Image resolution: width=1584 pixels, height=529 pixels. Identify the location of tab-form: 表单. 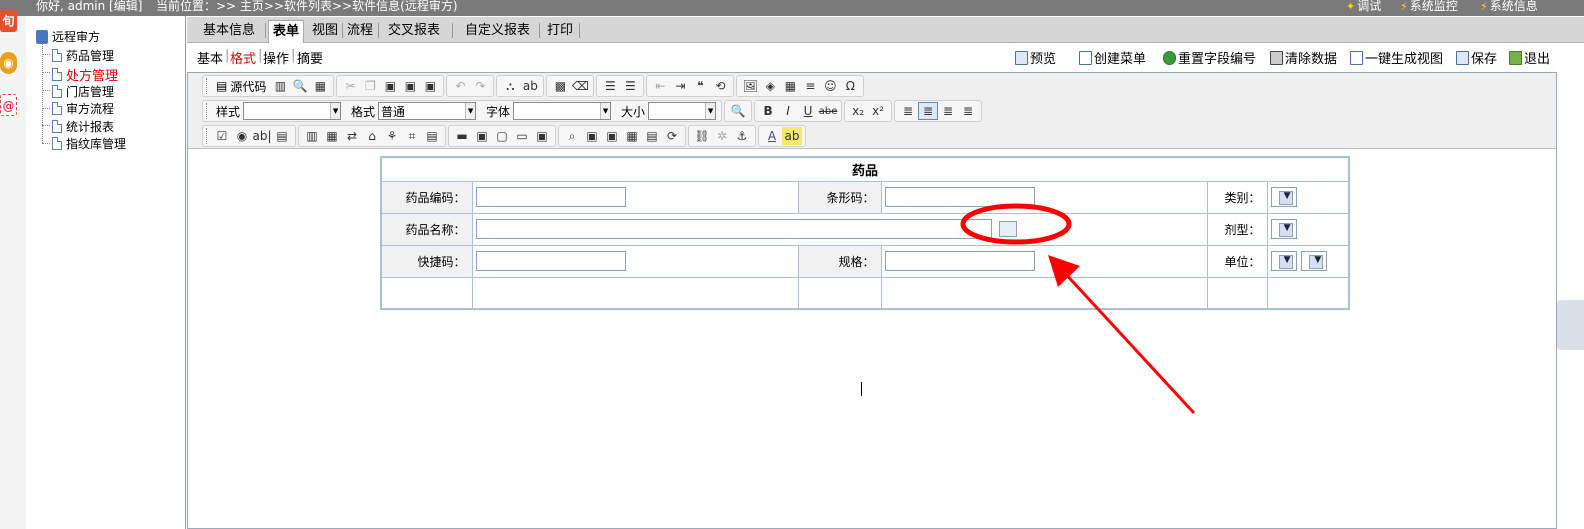
(286, 31).